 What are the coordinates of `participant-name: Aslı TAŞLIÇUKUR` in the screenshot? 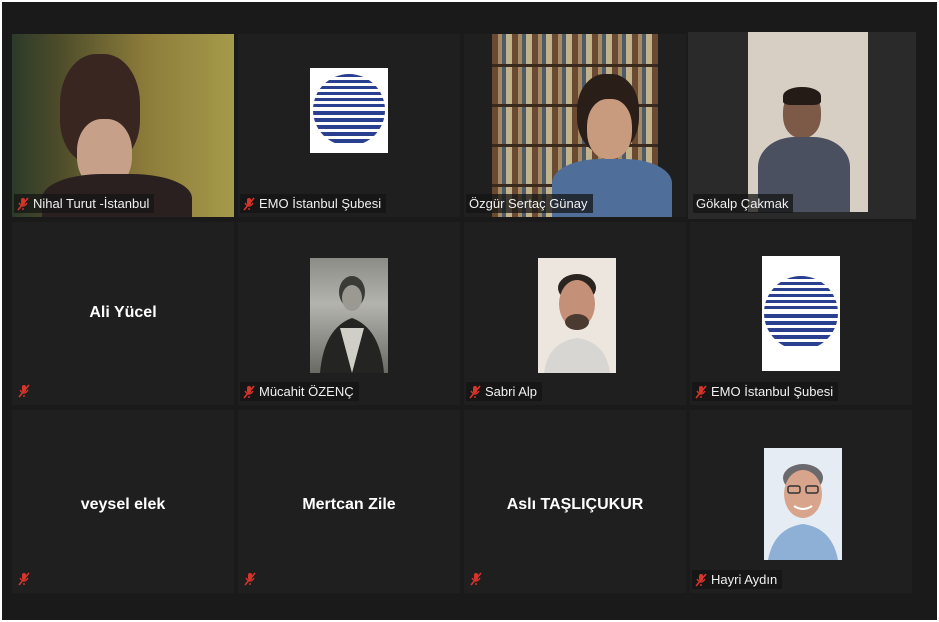 It's located at (575, 504).